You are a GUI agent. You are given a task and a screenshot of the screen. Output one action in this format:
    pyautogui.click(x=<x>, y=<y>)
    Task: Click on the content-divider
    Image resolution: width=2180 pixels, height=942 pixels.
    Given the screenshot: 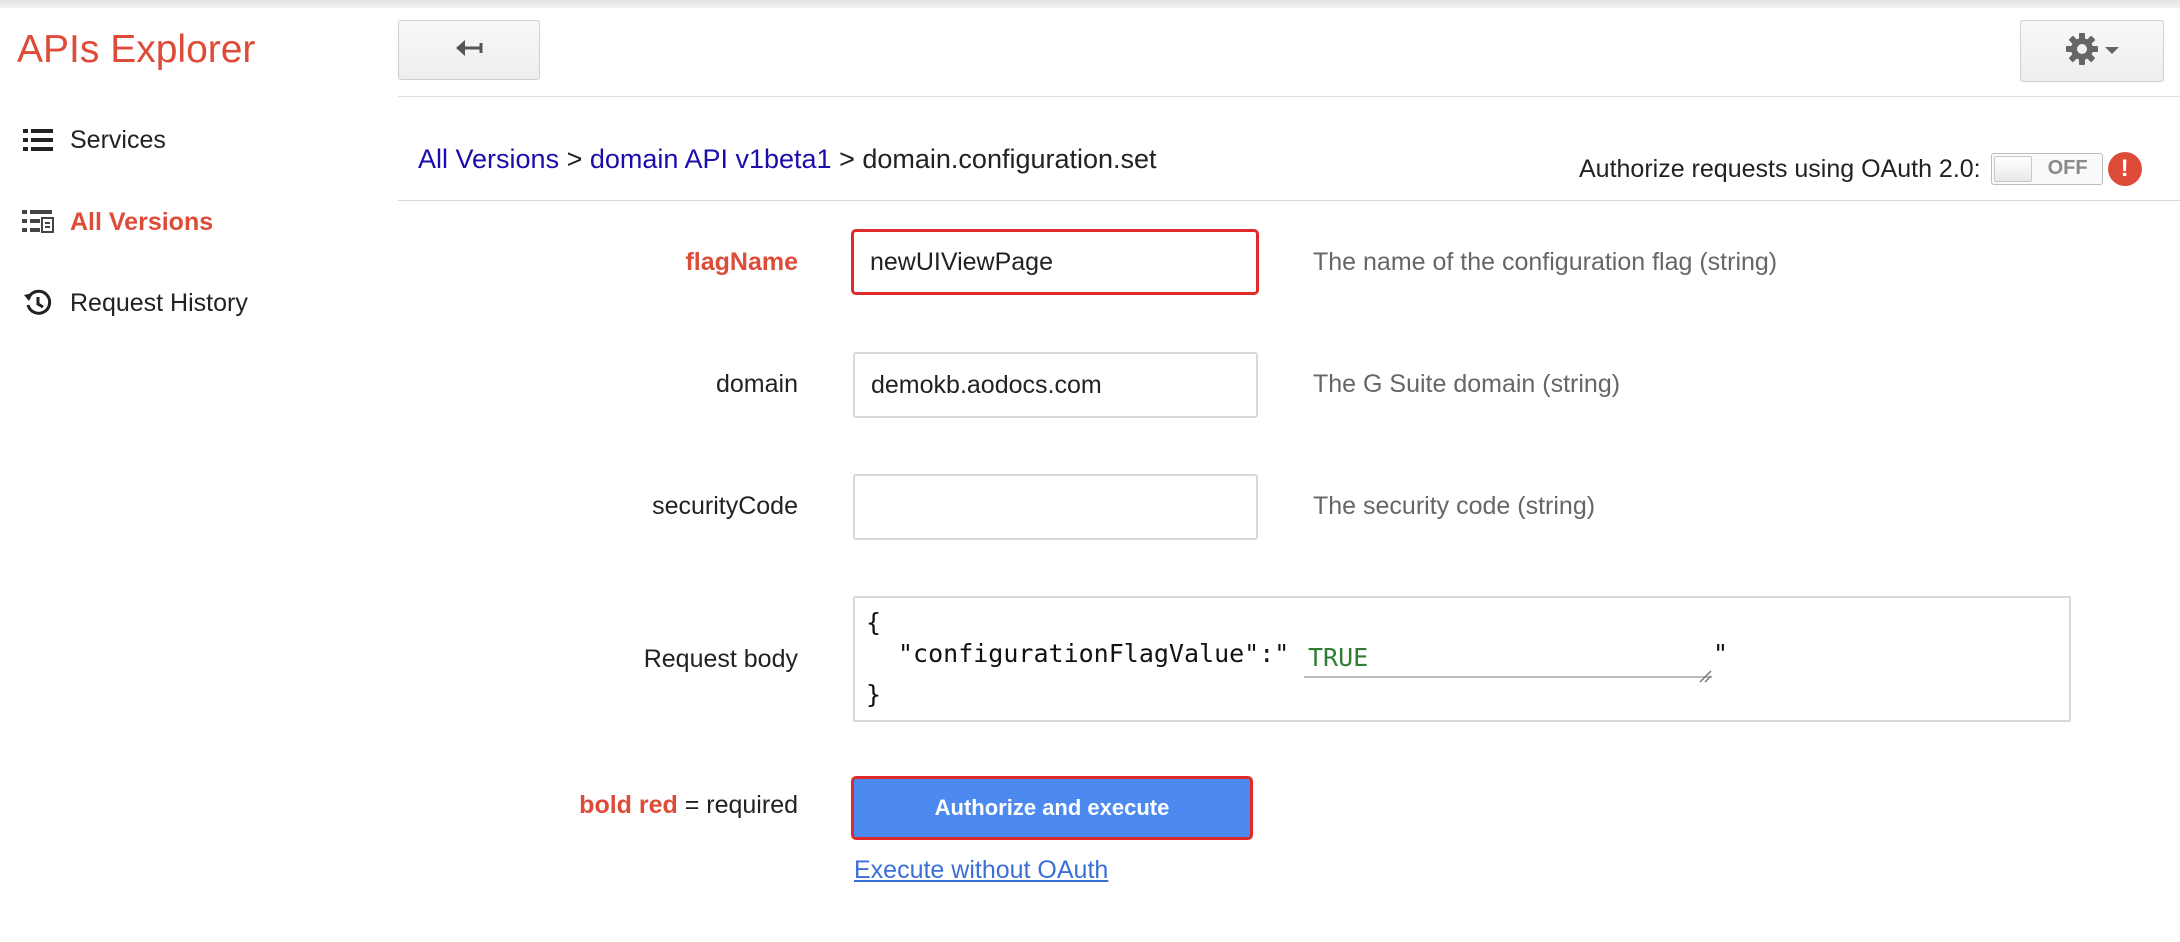 What is the action you would take?
    pyautogui.click(x=1289, y=200)
    